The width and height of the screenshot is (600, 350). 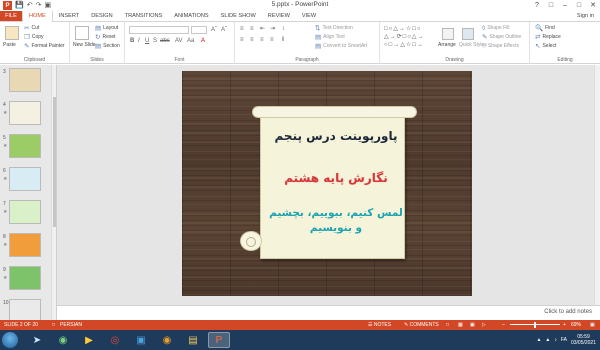 What do you see at coordinates (219, 340) in the screenshot?
I see `powerpoint-taskbar-icon: P` at bounding box center [219, 340].